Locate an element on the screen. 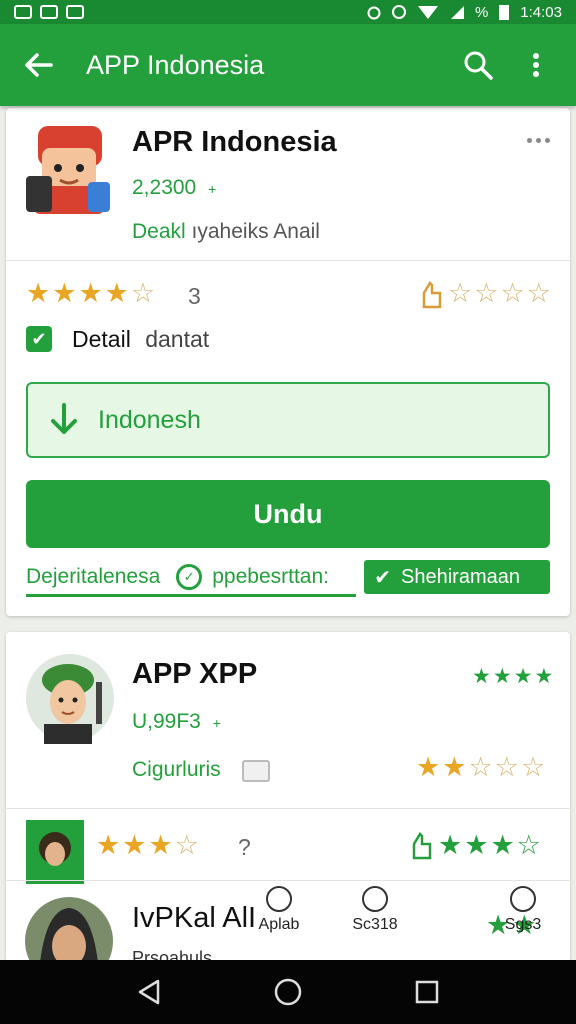 The height and width of the screenshot is (1024, 576). info-middle-text: ppebesrttan: is located at coordinates (271, 576).